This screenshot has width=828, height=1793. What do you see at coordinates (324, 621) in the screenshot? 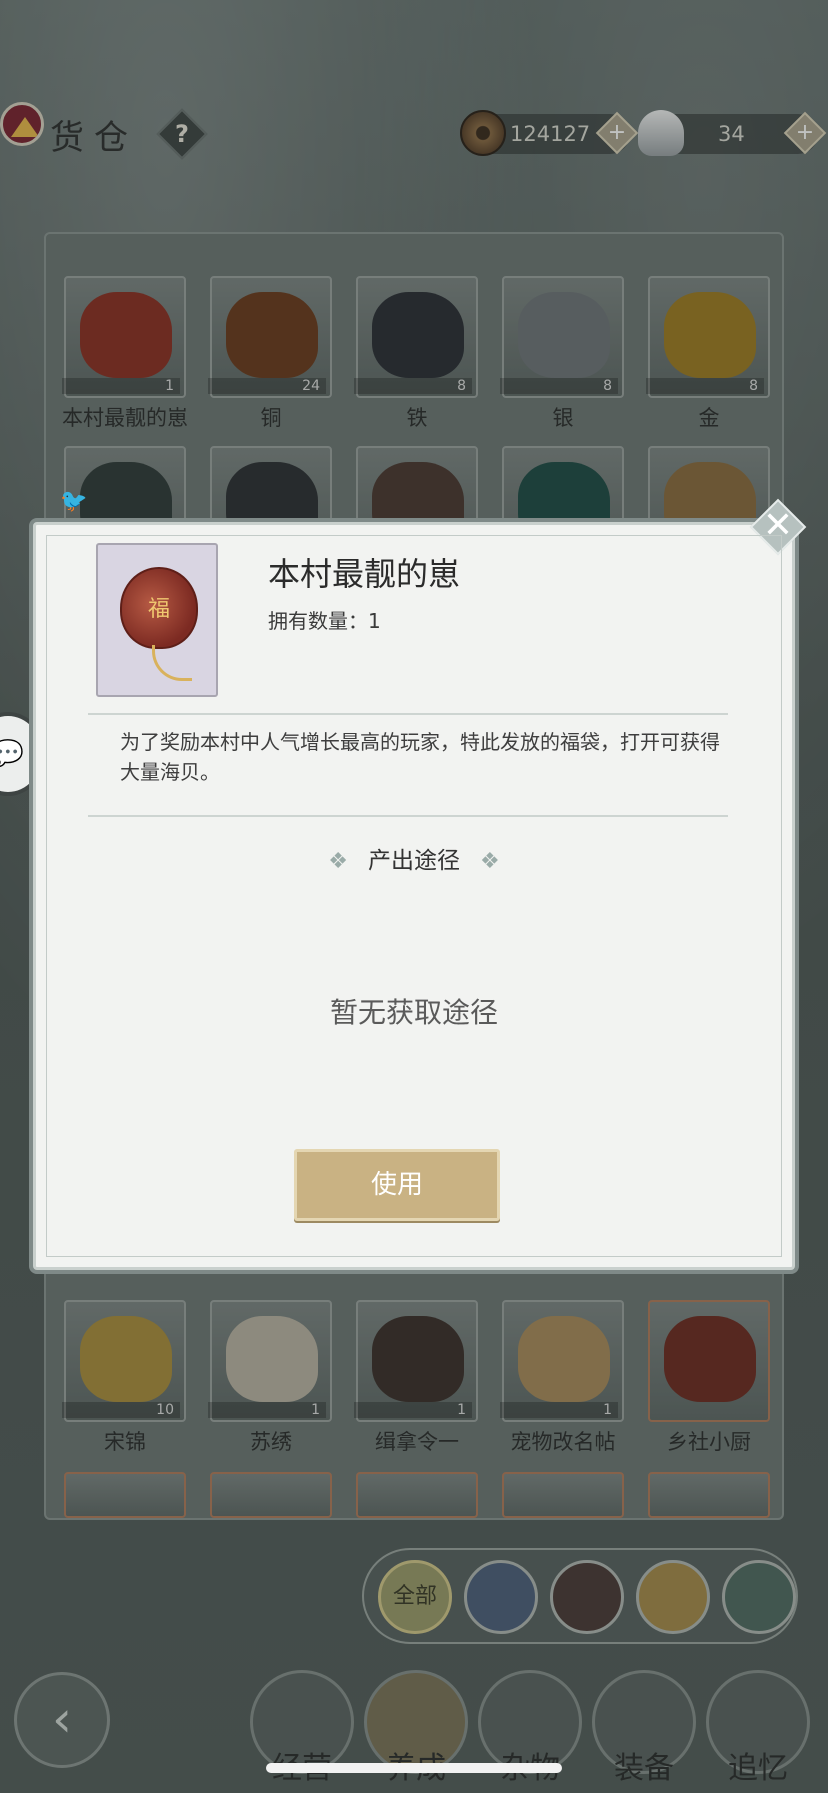
I see `owned-quantity: 拥有数量：1` at bounding box center [324, 621].